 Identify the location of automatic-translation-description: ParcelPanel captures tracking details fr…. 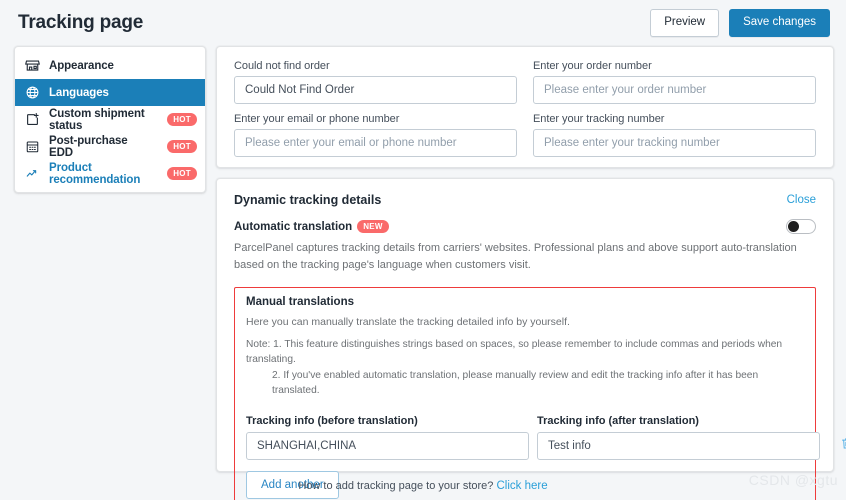
(515, 257).